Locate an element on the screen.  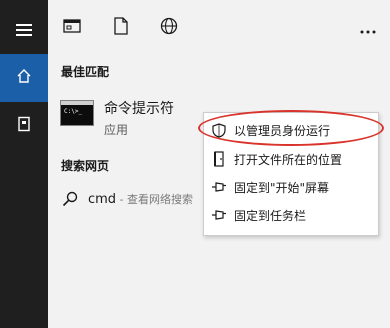
command-prompt-app-icon: C:\>_ is located at coordinates (77, 113).